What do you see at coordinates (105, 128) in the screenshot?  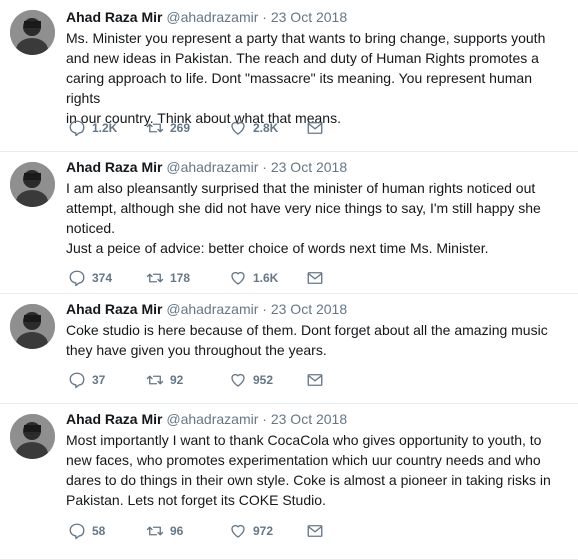 I see `reply-count: 1.2K` at bounding box center [105, 128].